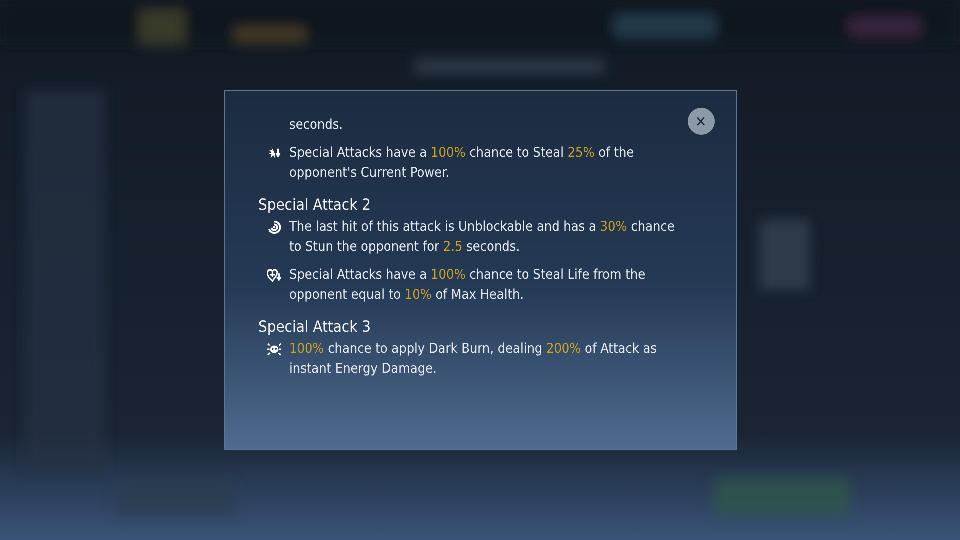  I want to click on section-heading: Special Attack 3, so click(314, 327).